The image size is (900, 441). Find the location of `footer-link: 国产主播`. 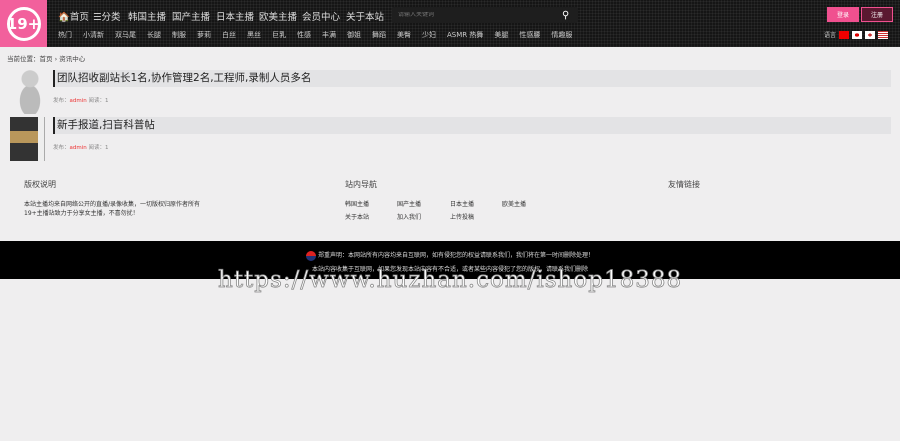

footer-link: 国产主播 is located at coordinates (409, 203).